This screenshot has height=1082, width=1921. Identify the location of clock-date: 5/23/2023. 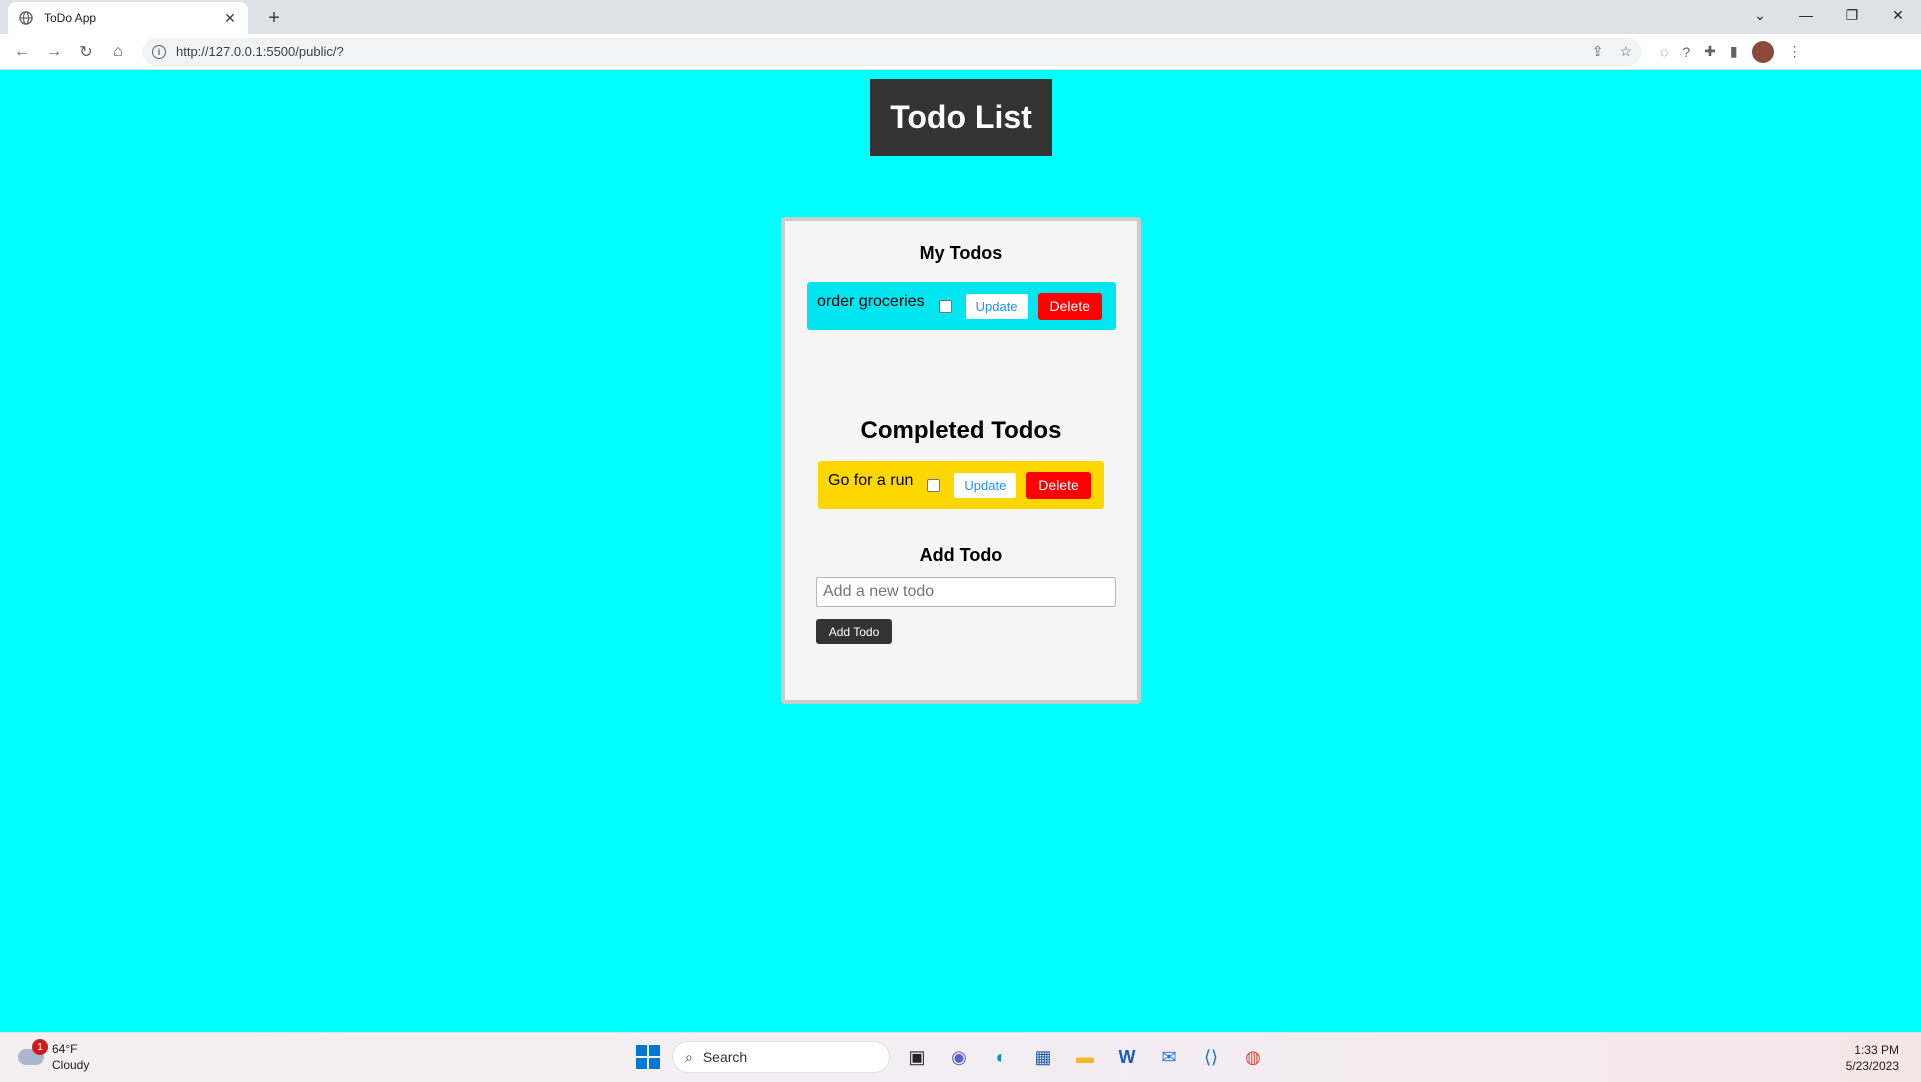
(1872, 1066).